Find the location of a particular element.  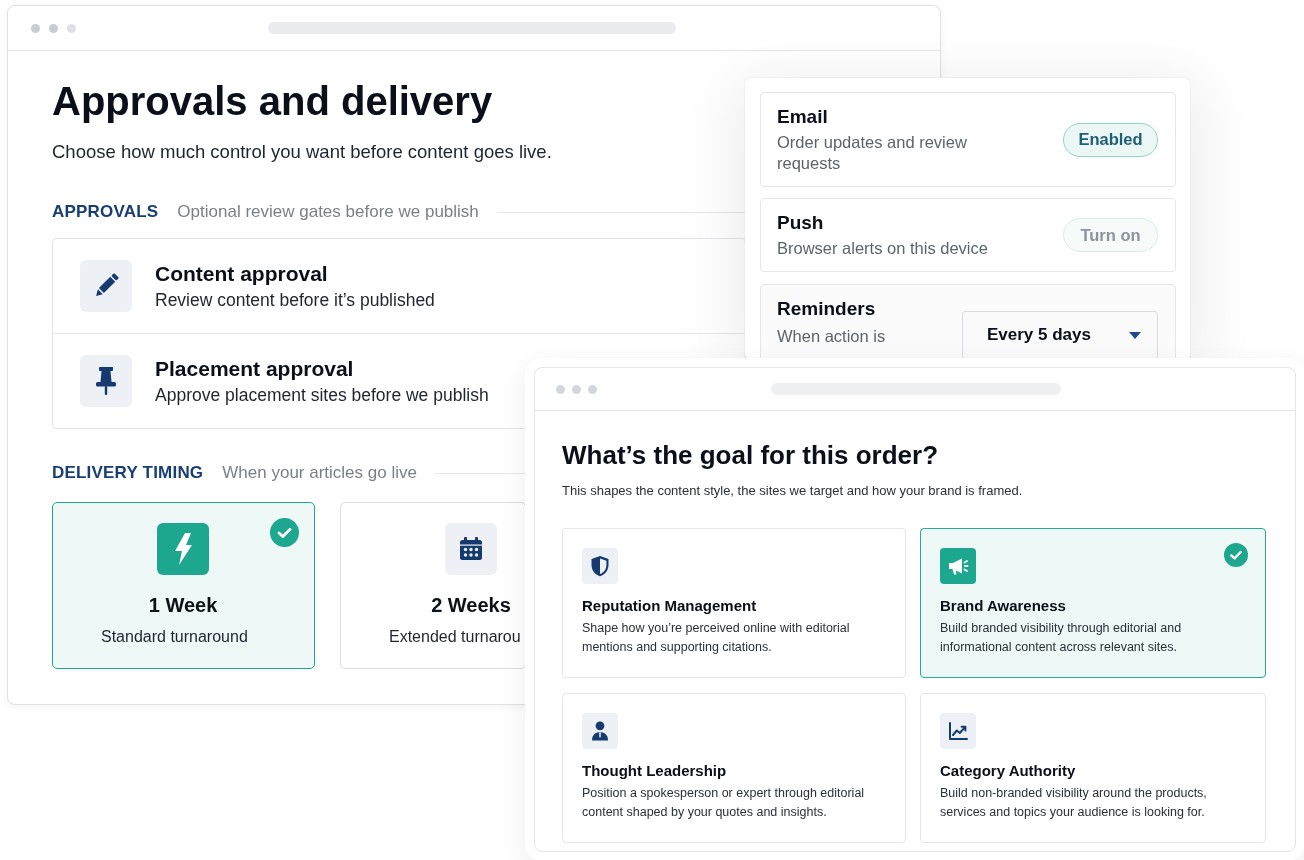

setting-description: Browser alerts on this device is located at coordinates (882, 248).